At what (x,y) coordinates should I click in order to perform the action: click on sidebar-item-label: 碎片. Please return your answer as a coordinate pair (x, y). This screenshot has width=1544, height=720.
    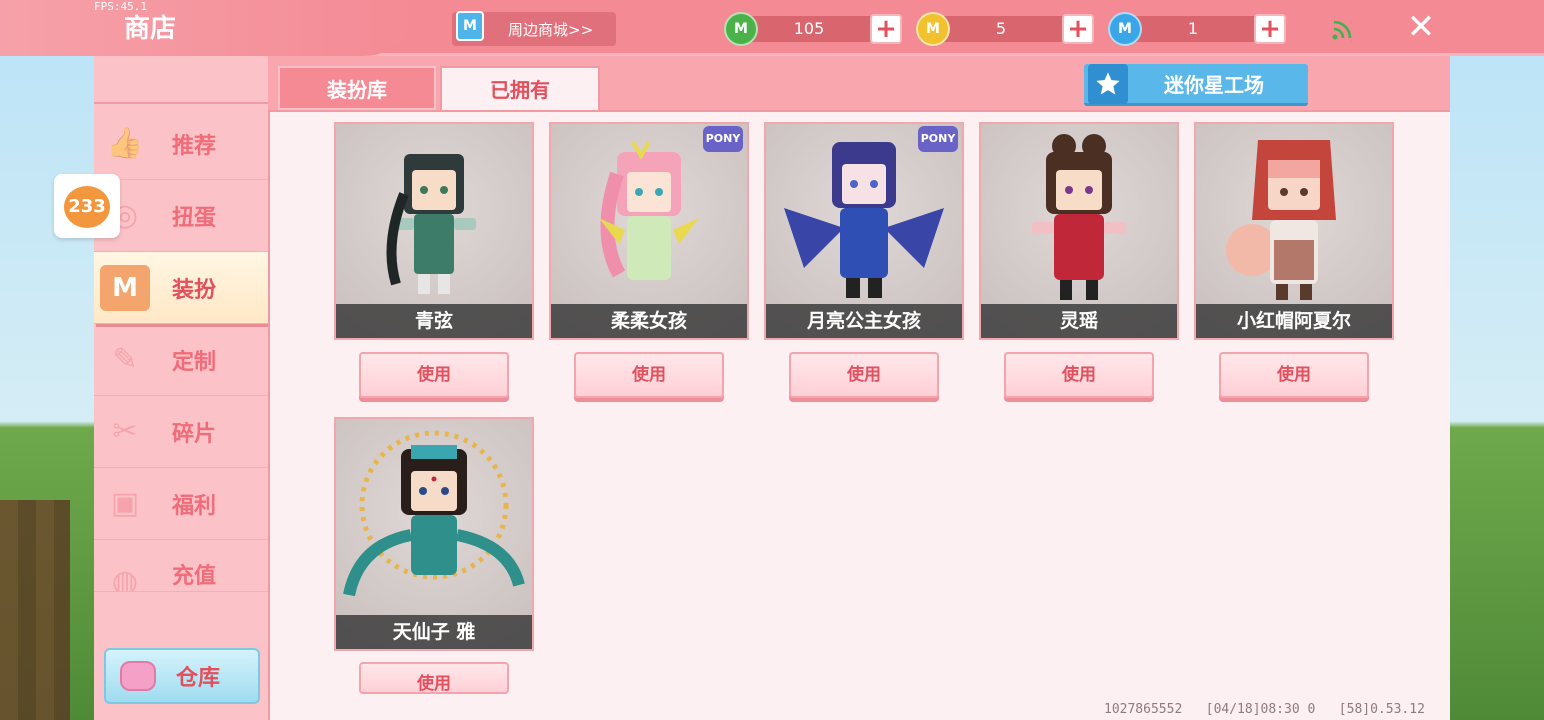
    Looking at the image, I should click on (194, 434).